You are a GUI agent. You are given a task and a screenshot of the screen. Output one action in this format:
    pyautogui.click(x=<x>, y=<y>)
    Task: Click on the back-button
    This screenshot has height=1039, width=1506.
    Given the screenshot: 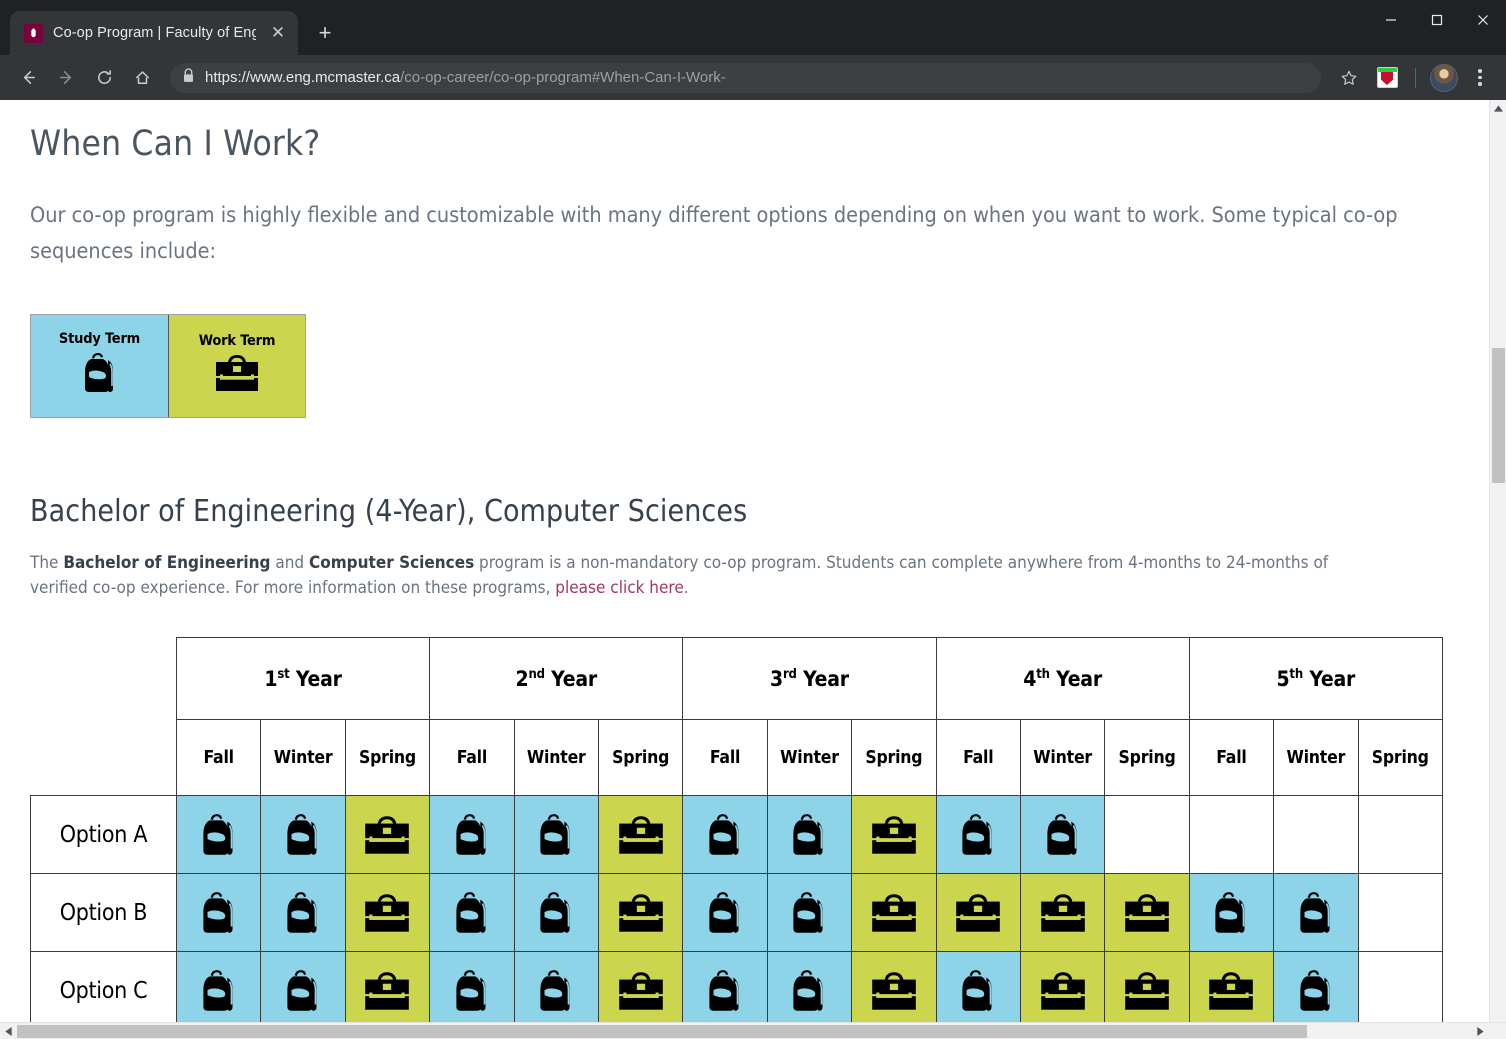 What is the action you would take?
    pyautogui.click(x=28, y=78)
    